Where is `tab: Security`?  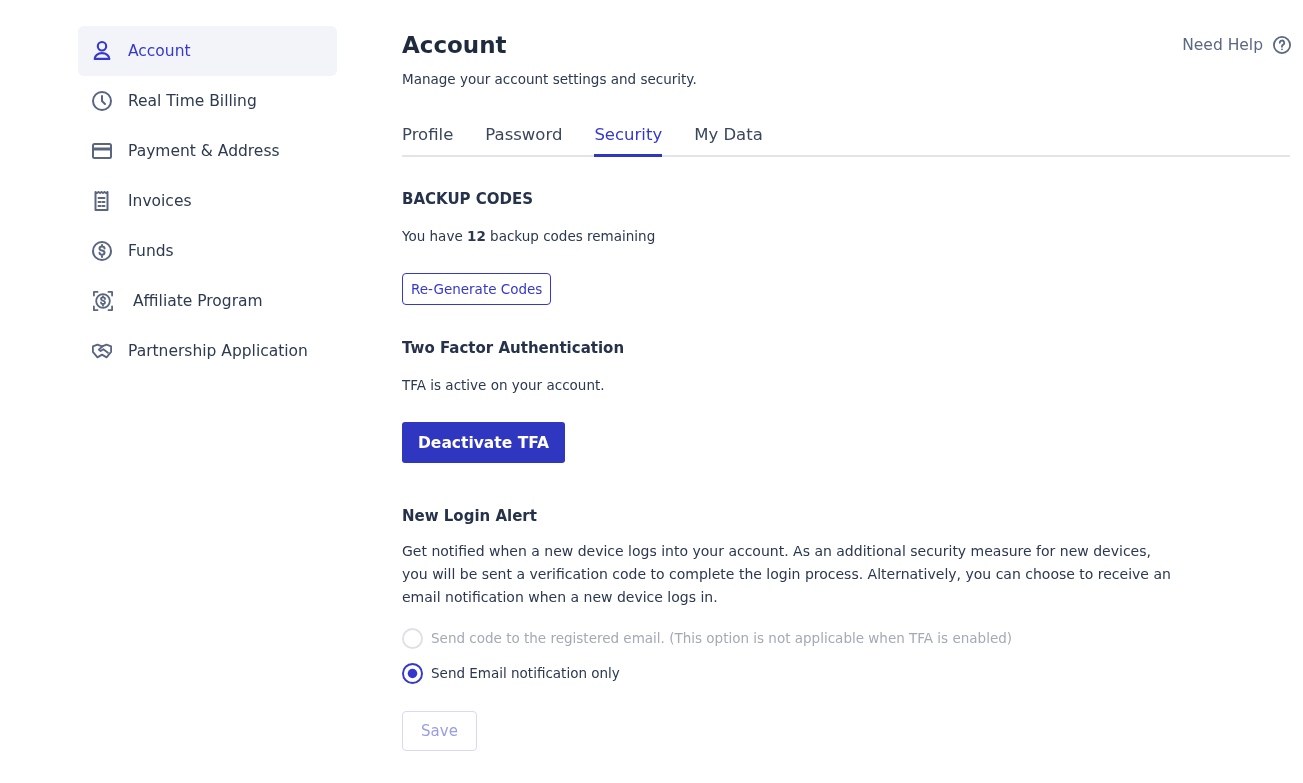 tab: Security is located at coordinates (628, 141).